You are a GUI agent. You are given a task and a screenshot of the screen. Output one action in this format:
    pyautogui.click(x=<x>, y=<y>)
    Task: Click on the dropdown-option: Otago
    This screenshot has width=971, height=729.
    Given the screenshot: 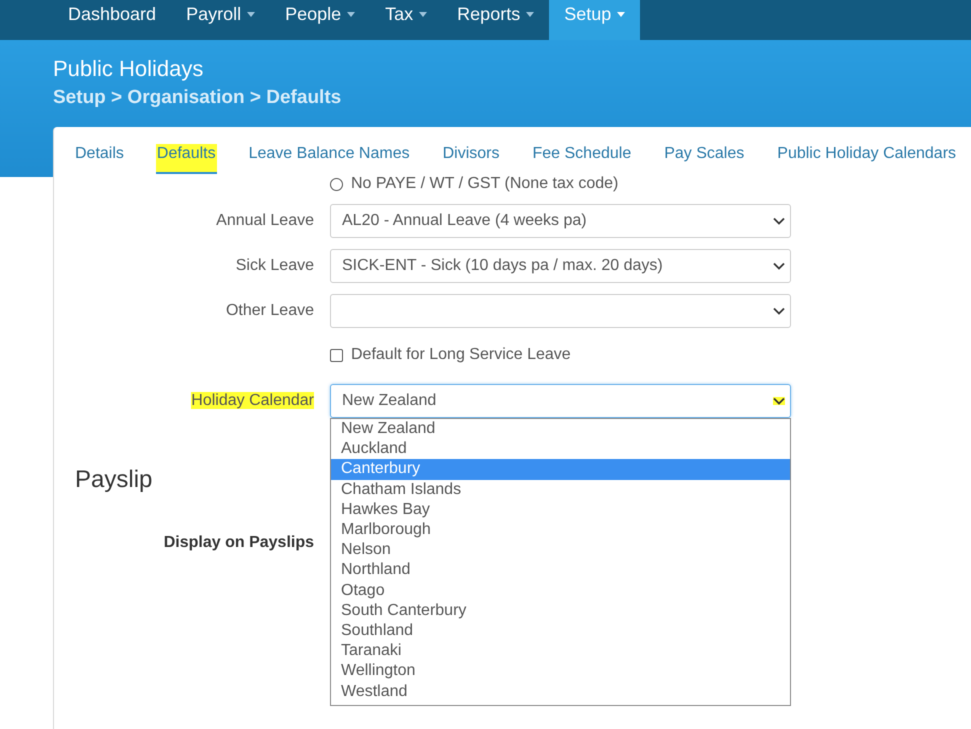 What is the action you would take?
    pyautogui.click(x=560, y=590)
    